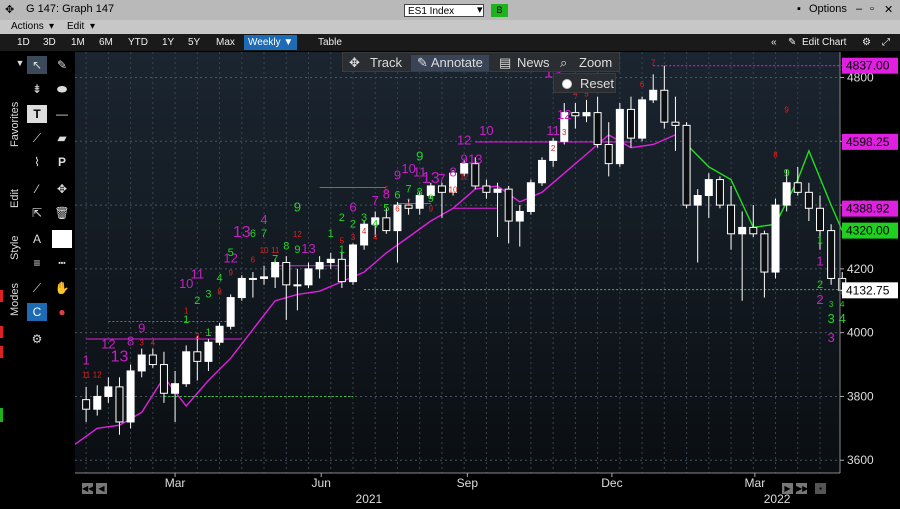 The image size is (900, 509). Describe the element at coordinates (567, 84) in the screenshot. I see `reset-radio-icon` at that location.